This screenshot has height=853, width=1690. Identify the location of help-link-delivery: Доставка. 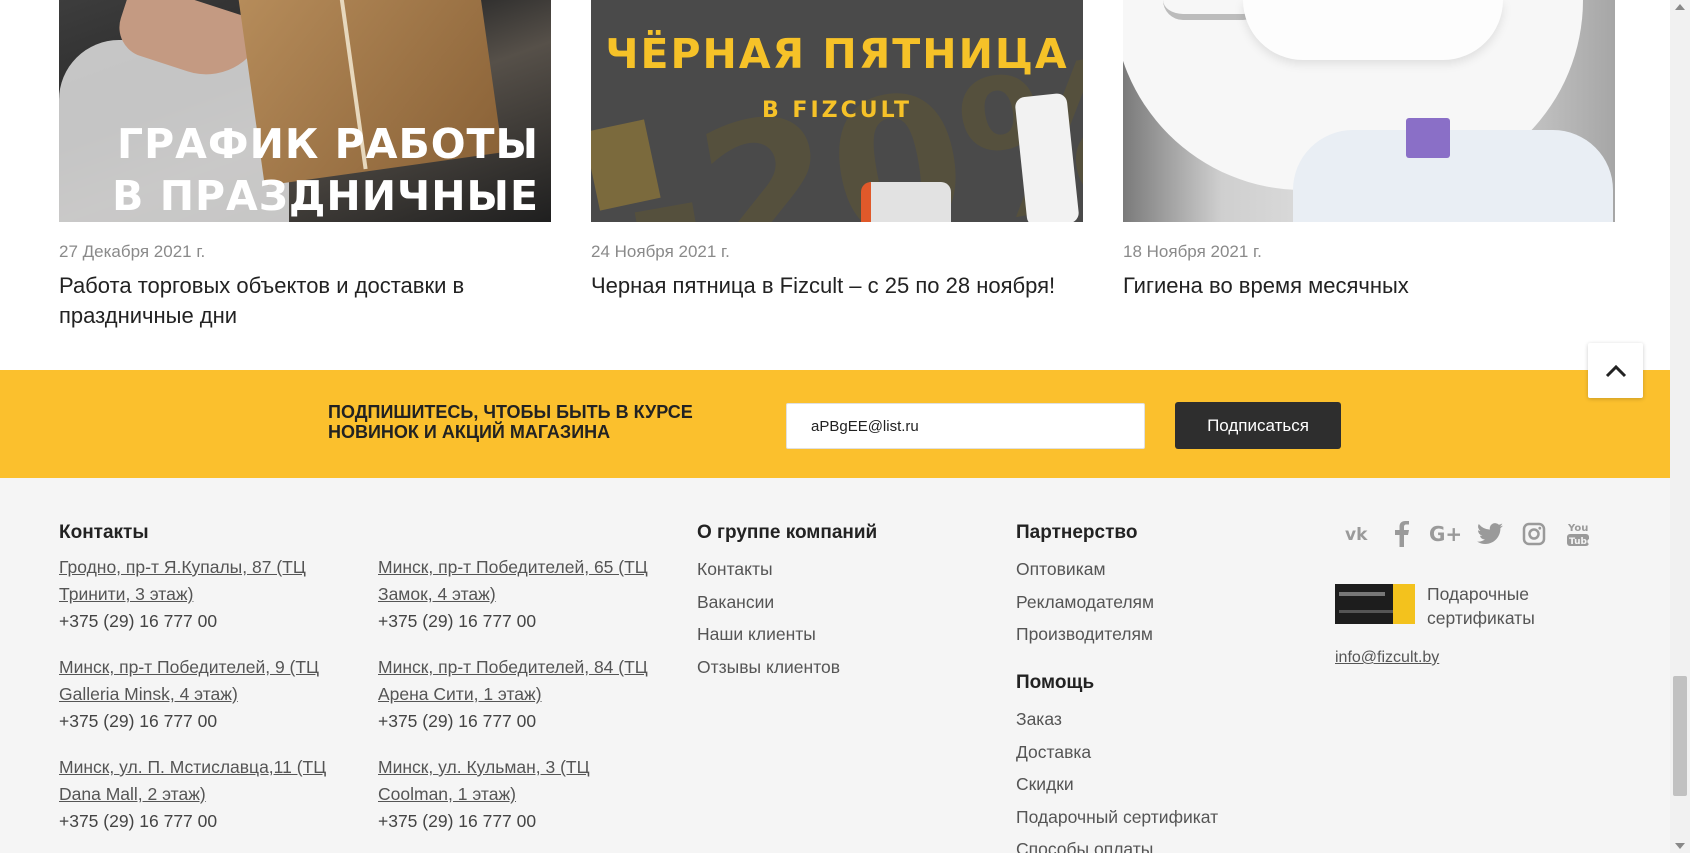
(1117, 752).